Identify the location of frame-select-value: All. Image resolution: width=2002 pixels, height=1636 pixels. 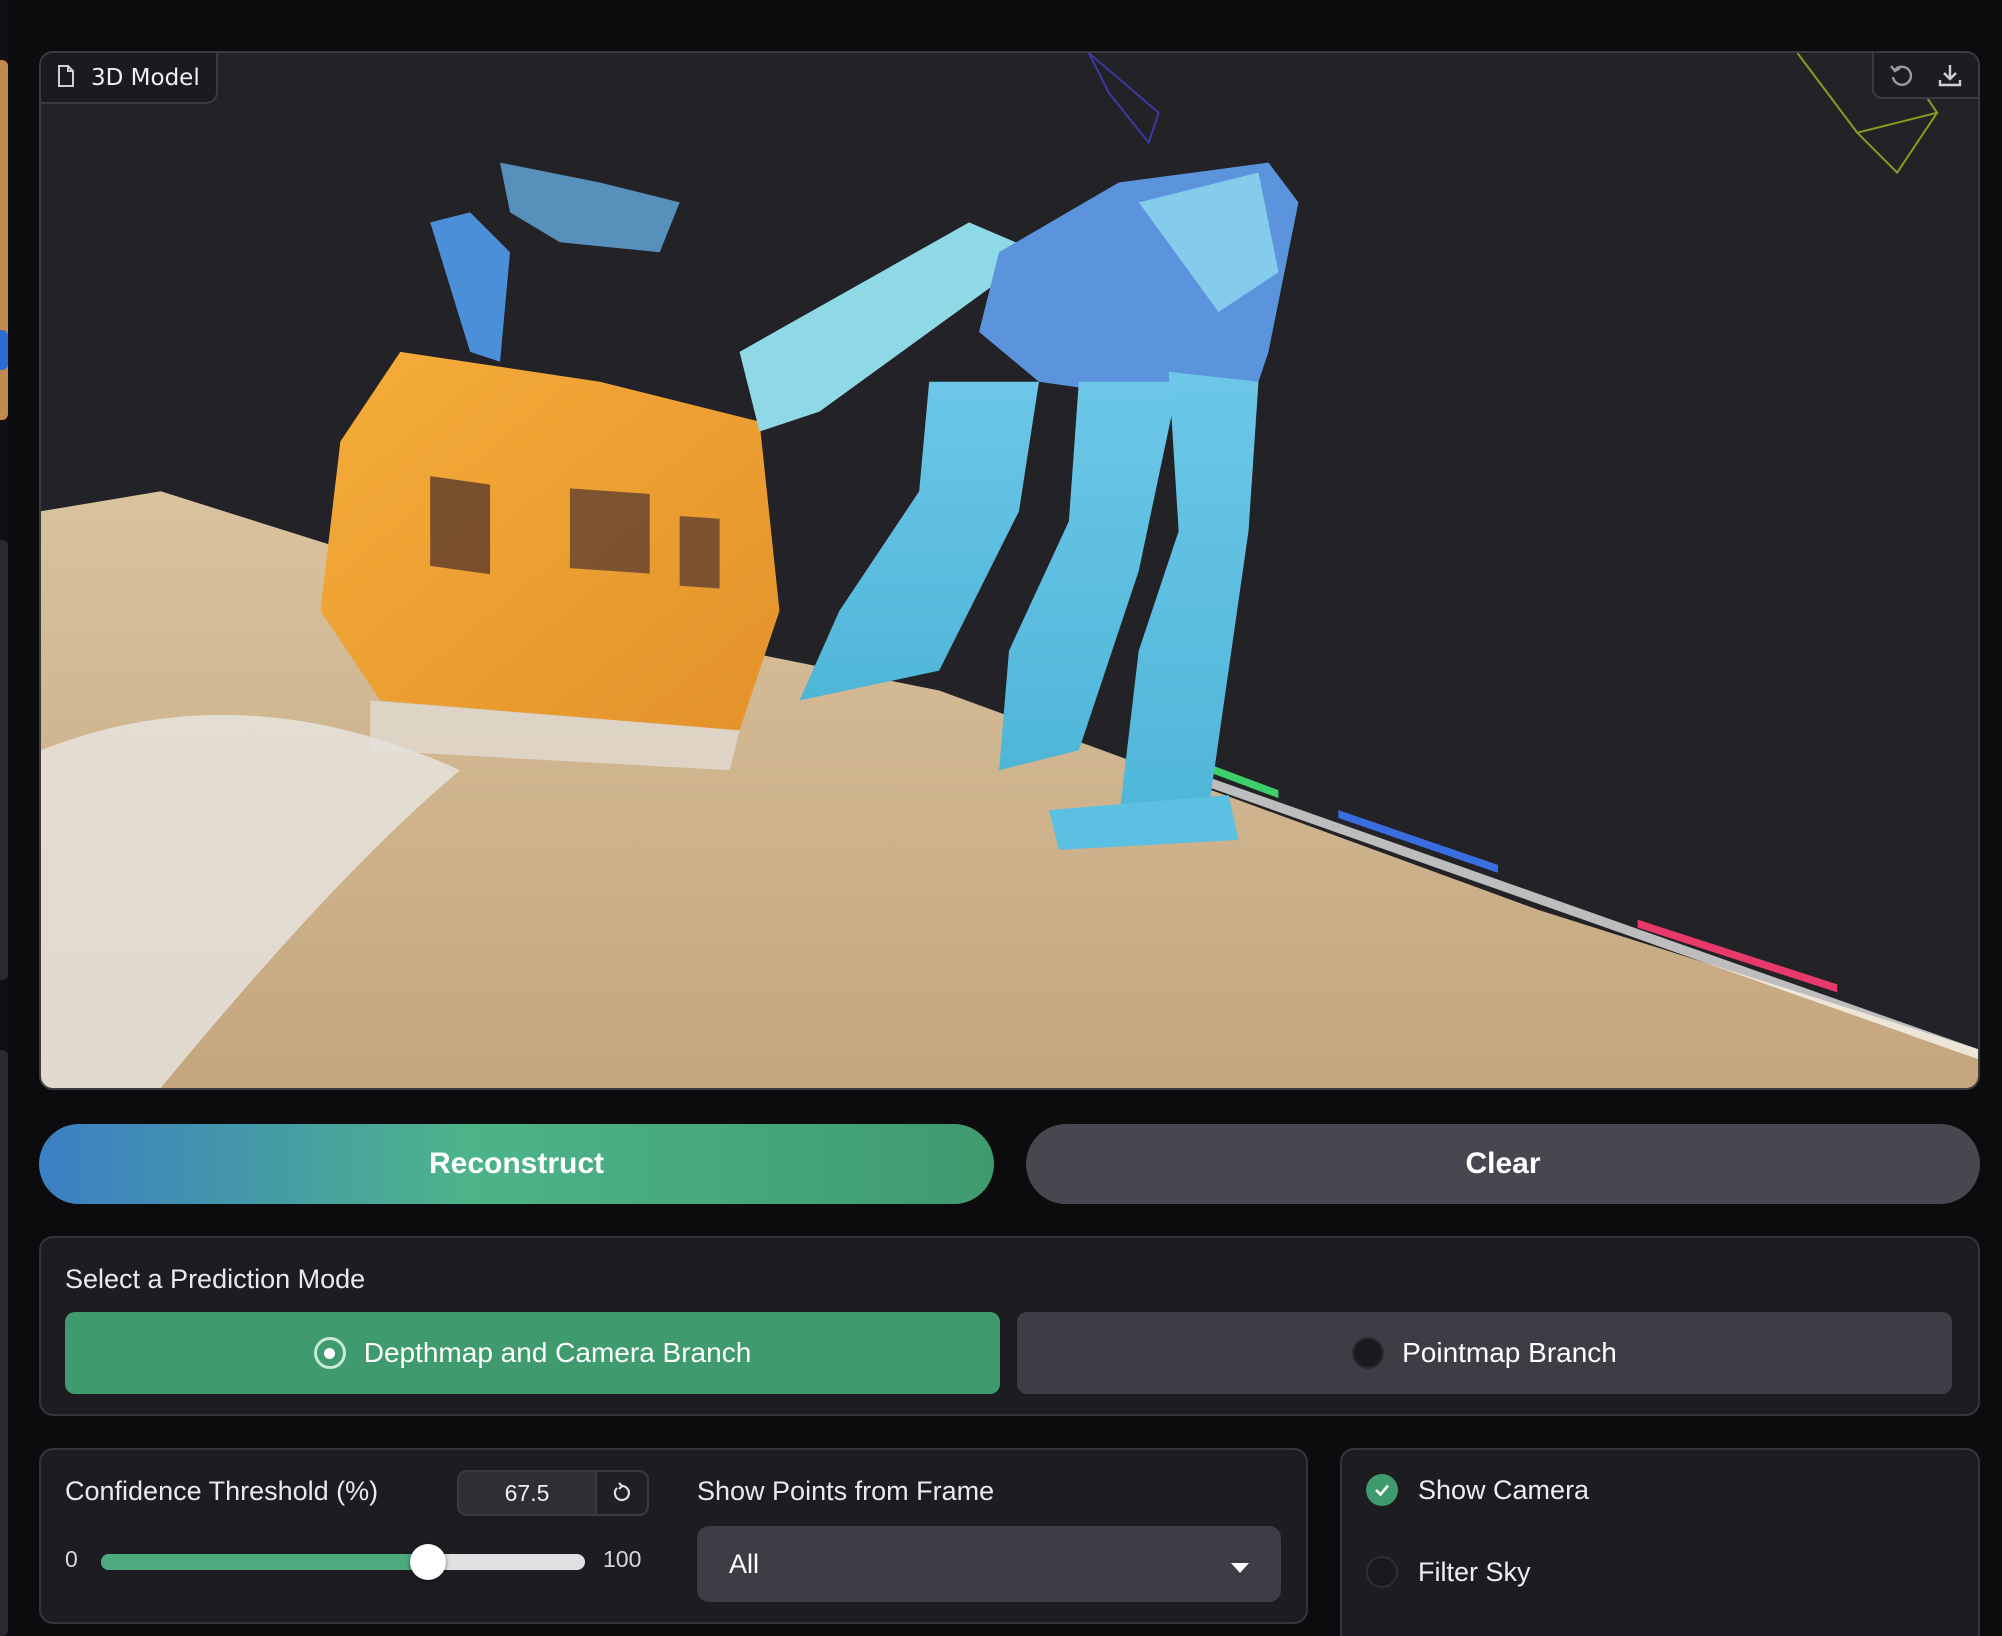
(744, 1563).